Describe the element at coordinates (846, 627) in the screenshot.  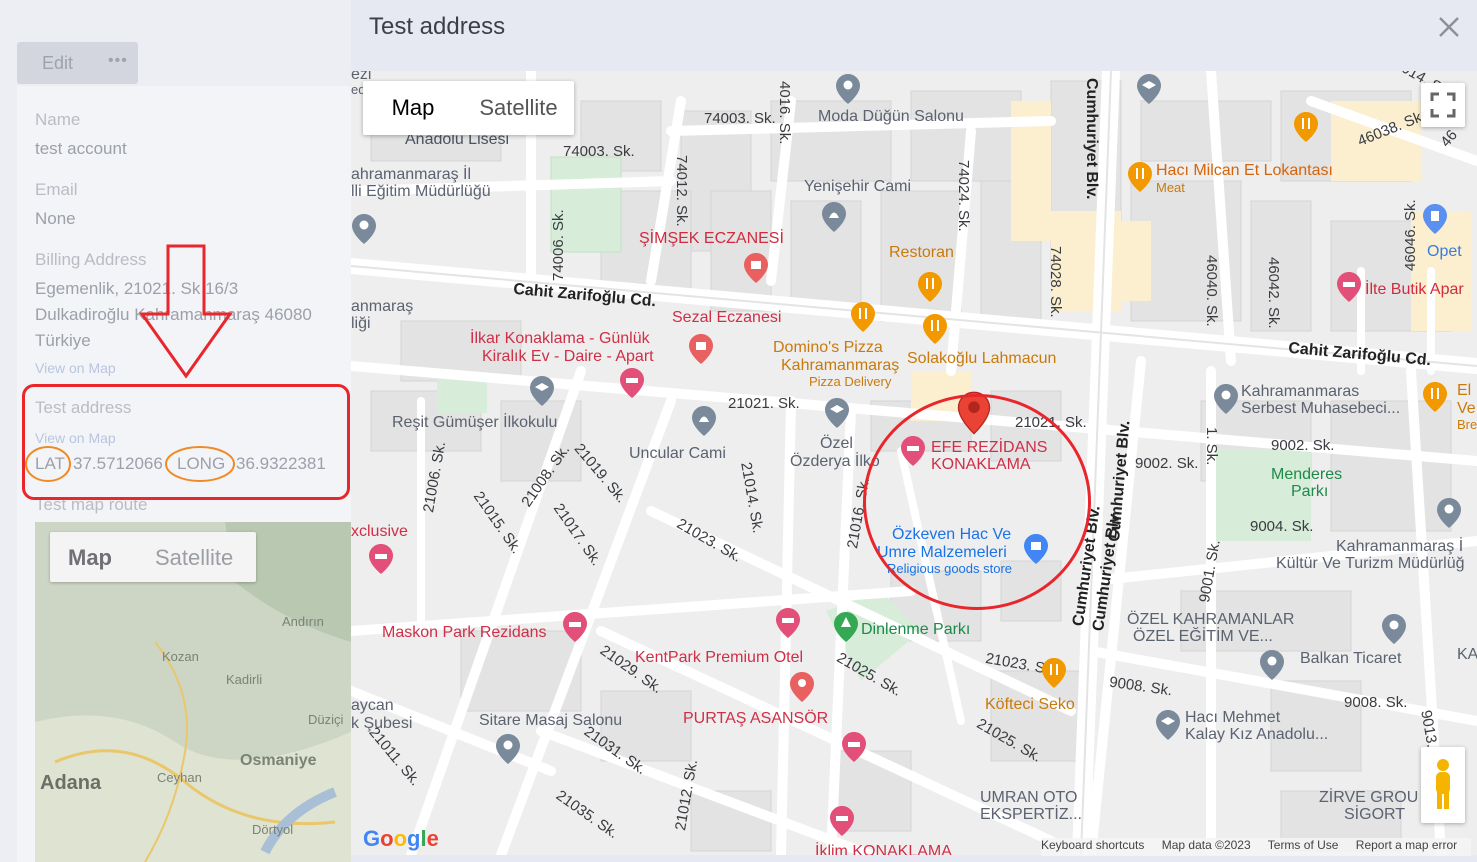
I see `park-marker-icon` at that location.